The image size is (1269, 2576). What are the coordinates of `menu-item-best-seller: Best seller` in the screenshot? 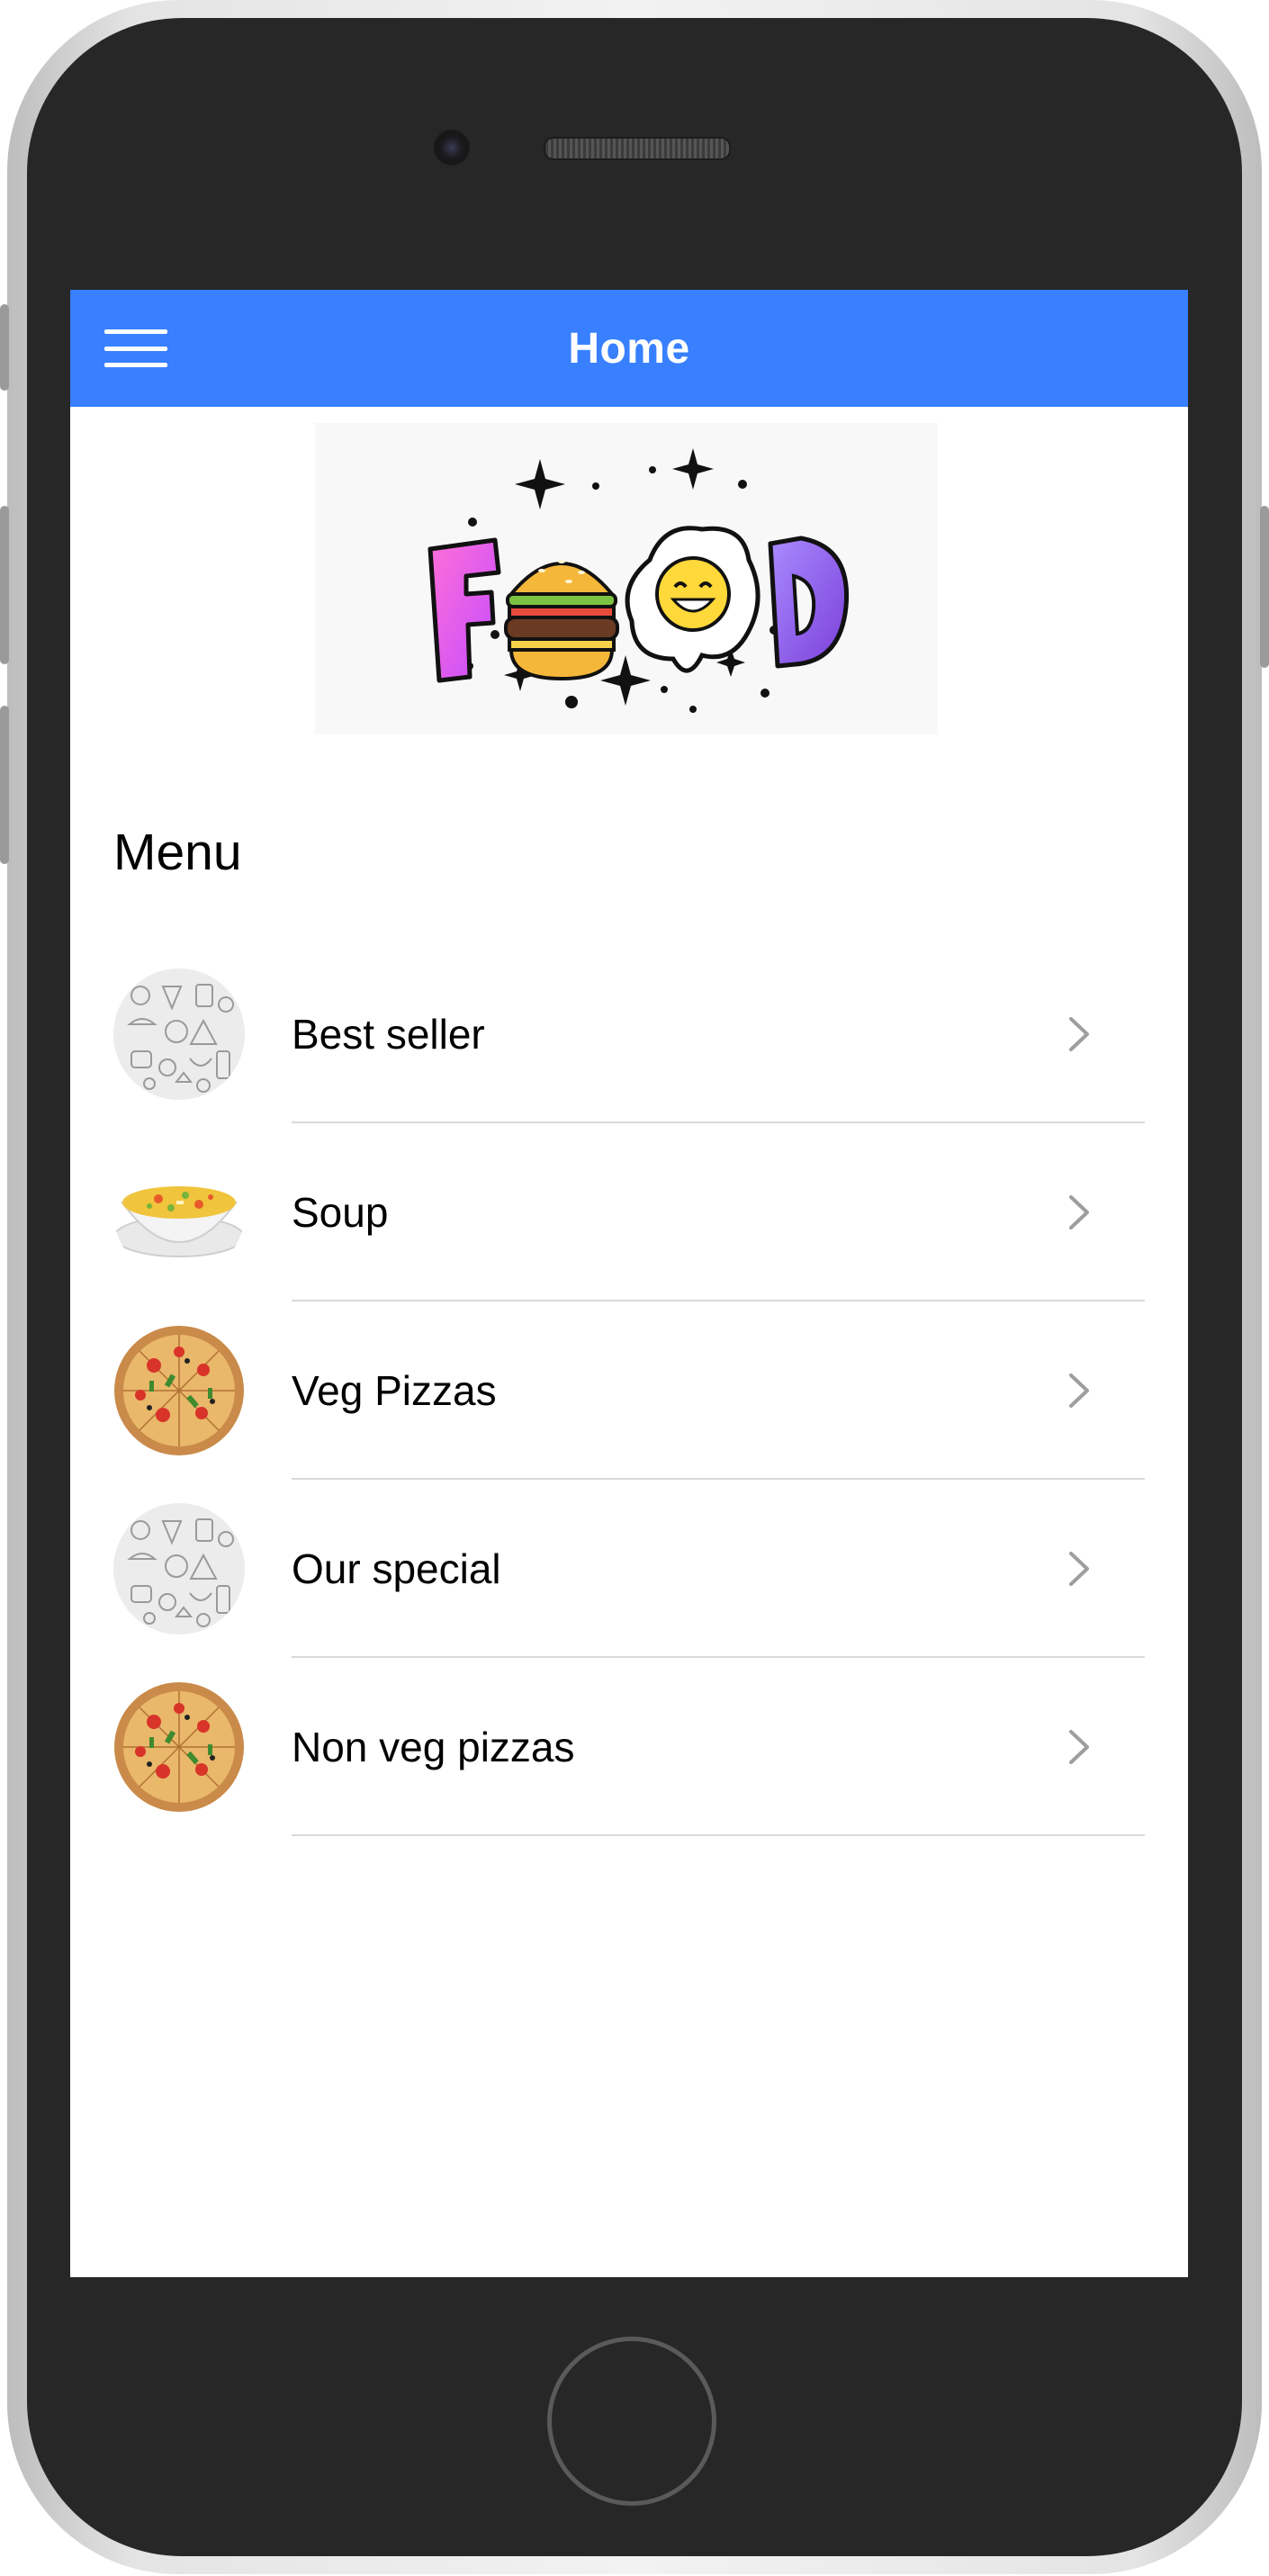 It's located at (629, 1034).